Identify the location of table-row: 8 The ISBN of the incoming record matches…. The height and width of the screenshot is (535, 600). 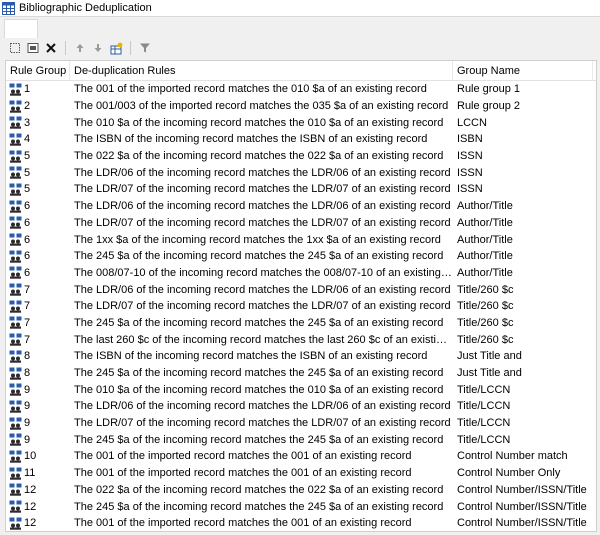
(301, 356).